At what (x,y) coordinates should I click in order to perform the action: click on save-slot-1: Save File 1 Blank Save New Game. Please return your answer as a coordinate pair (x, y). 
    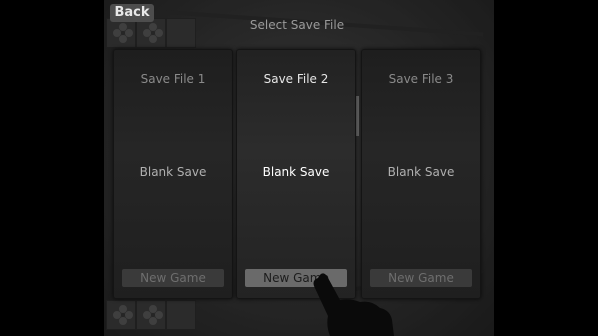
    Looking at the image, I should click on (173, 174).